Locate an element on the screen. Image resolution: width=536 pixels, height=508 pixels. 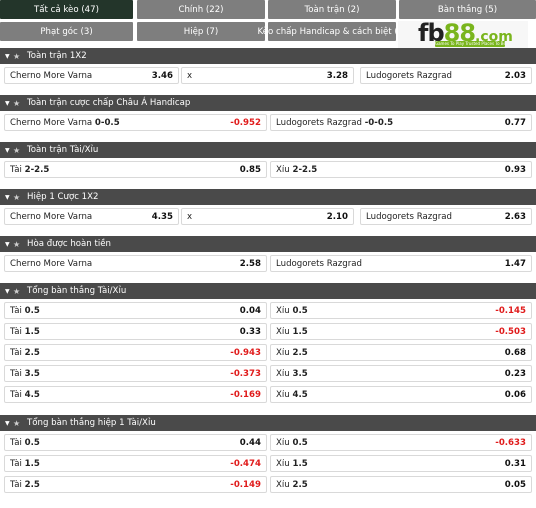
odds-value: 0.04 is located at coordinates (250, 310).